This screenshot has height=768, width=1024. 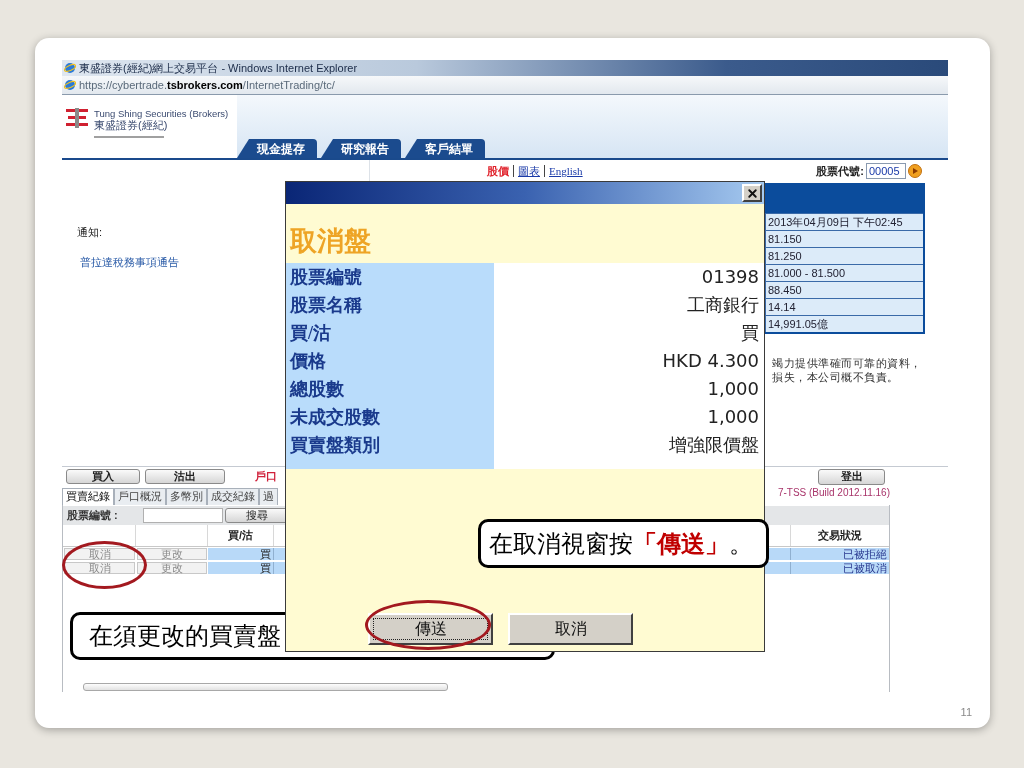 What do you see at coordinates (88, 496) in the screenshot?
I see `order-tab: 買賣紀錄` at bounding box center [88, 496].